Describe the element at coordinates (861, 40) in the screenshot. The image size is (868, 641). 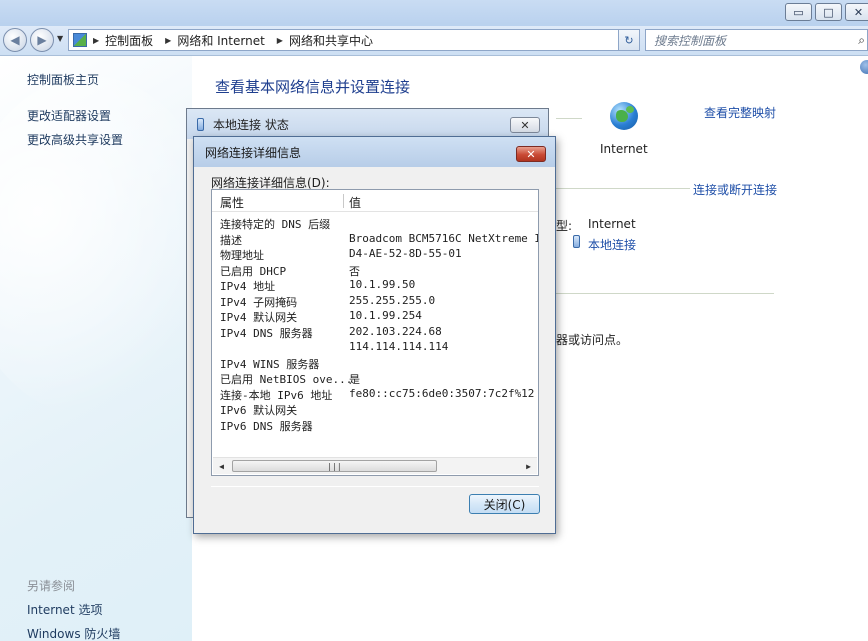
I see `search-icon: ⌕` at that location.